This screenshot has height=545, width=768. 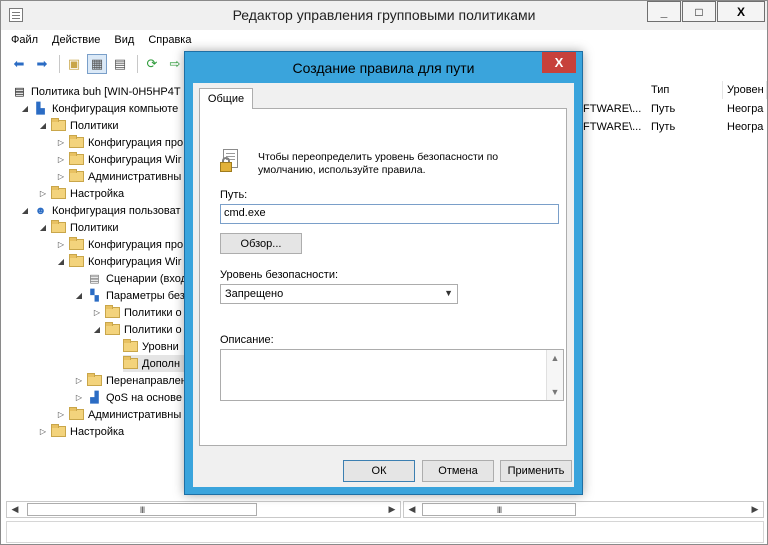 I want to click on tree-label: Перенаправлен, so click(x=146, y=380).